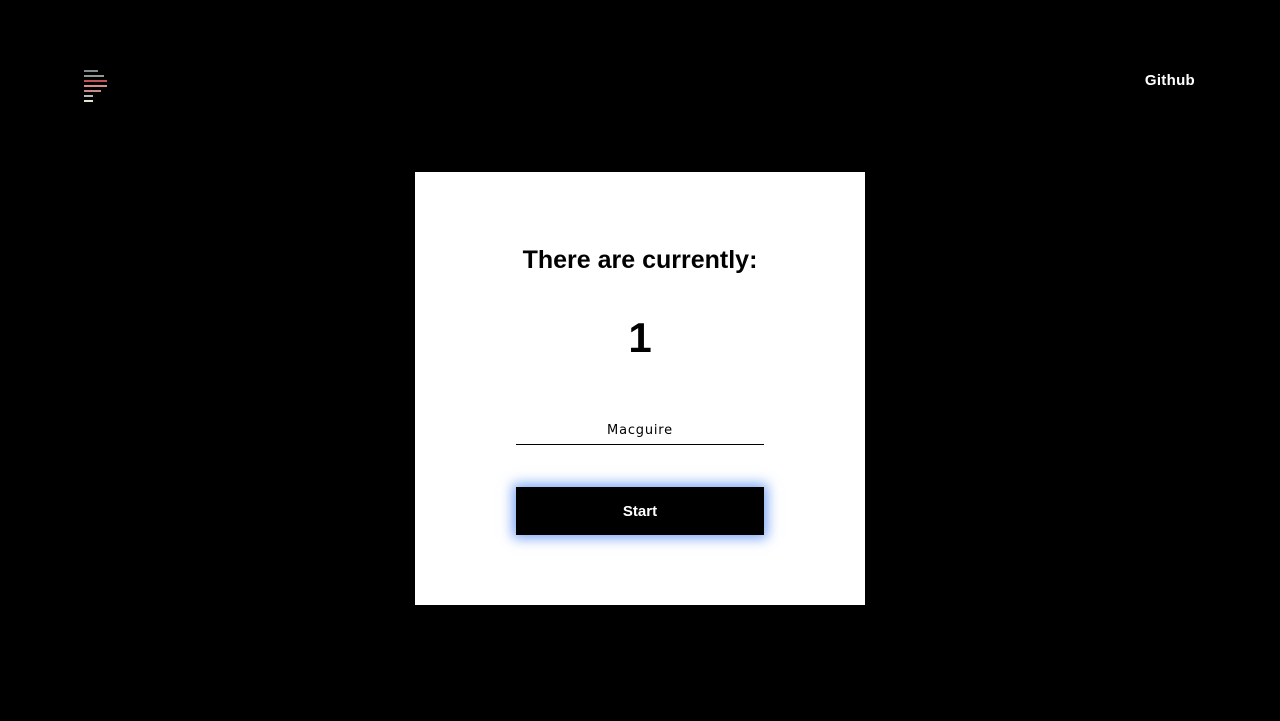 This screenshot has height=721, width=1280. Describe the element at coordinates (1170, 80) in the screenshot. I see `github-link: Github` at that location.